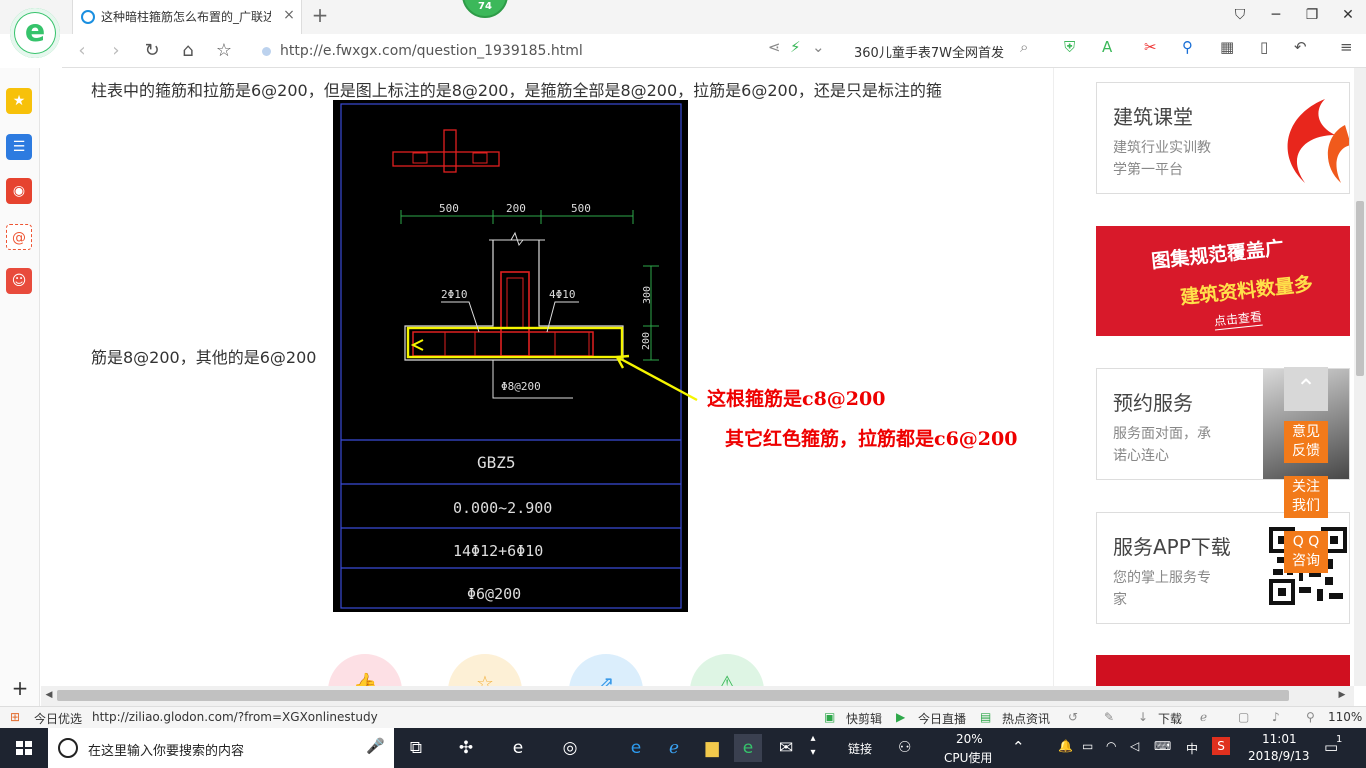  What do you see at coordinates (1306, 442) in the screenshot?
I see `feedback-button: 意见 反馈` at bounding box center [1306, 442].